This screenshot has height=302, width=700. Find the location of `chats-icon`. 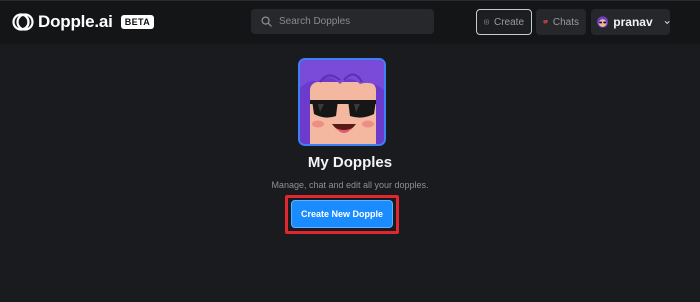

chats-icon is located at coordinates (545, 22).